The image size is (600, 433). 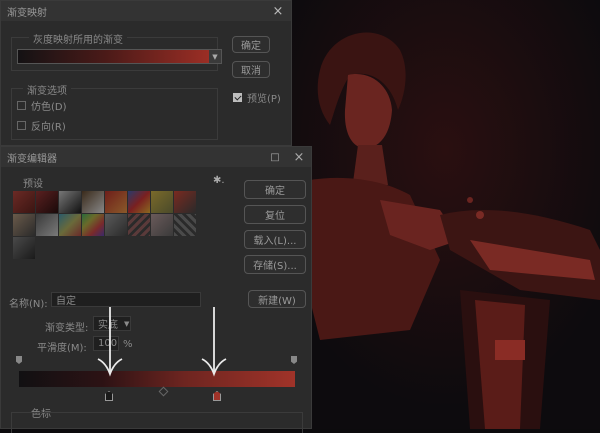 What do you see at coordinates (215, 56) in the screenshot?
I see `gradient-dropdown-arrow: ▼` at bounding box center [215, 56].